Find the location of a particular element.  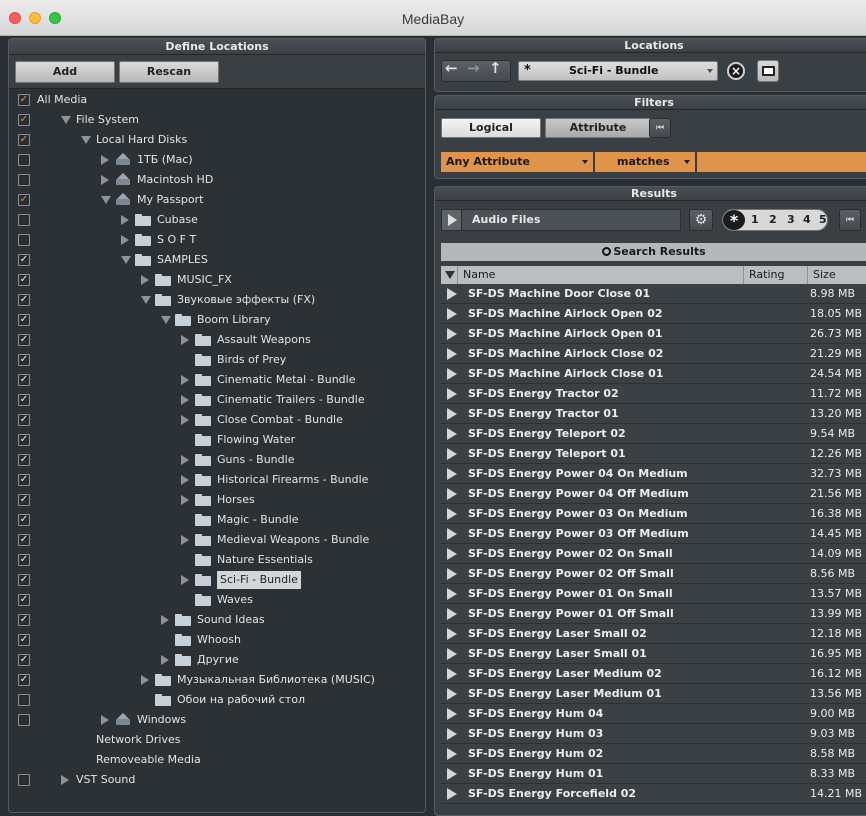

tree-item: ✓ Local Hard Disks is located at coordinates (217, 140).